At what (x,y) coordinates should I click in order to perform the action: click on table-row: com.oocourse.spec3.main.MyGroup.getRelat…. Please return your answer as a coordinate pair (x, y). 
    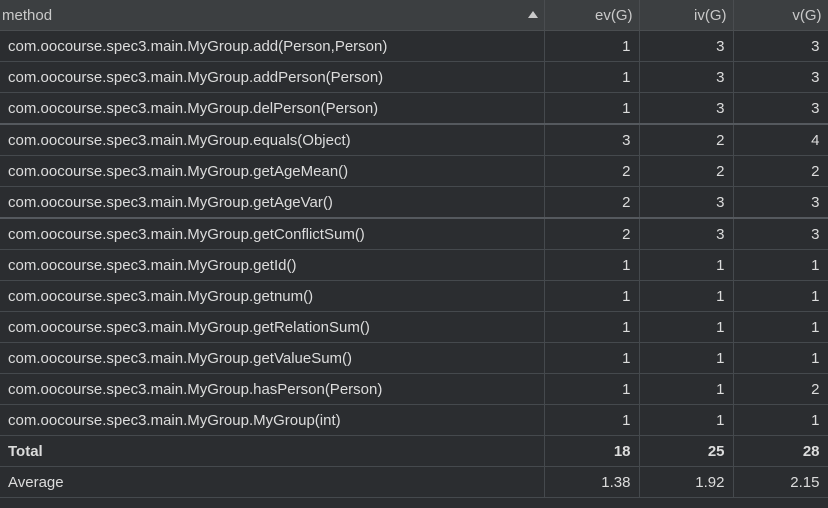
    Looking at the image, I should click on (414, 327).